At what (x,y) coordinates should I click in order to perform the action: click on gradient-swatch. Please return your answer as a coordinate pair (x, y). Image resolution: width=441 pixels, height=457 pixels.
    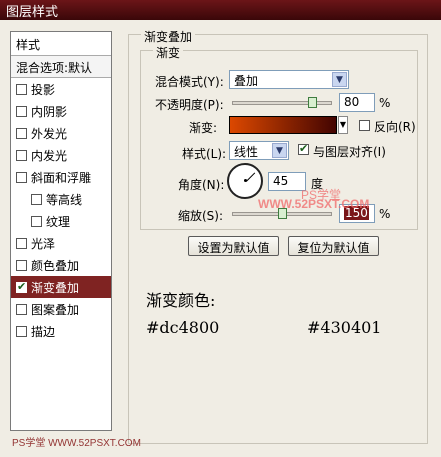
    Looking at the image, I should click on (283, 125).